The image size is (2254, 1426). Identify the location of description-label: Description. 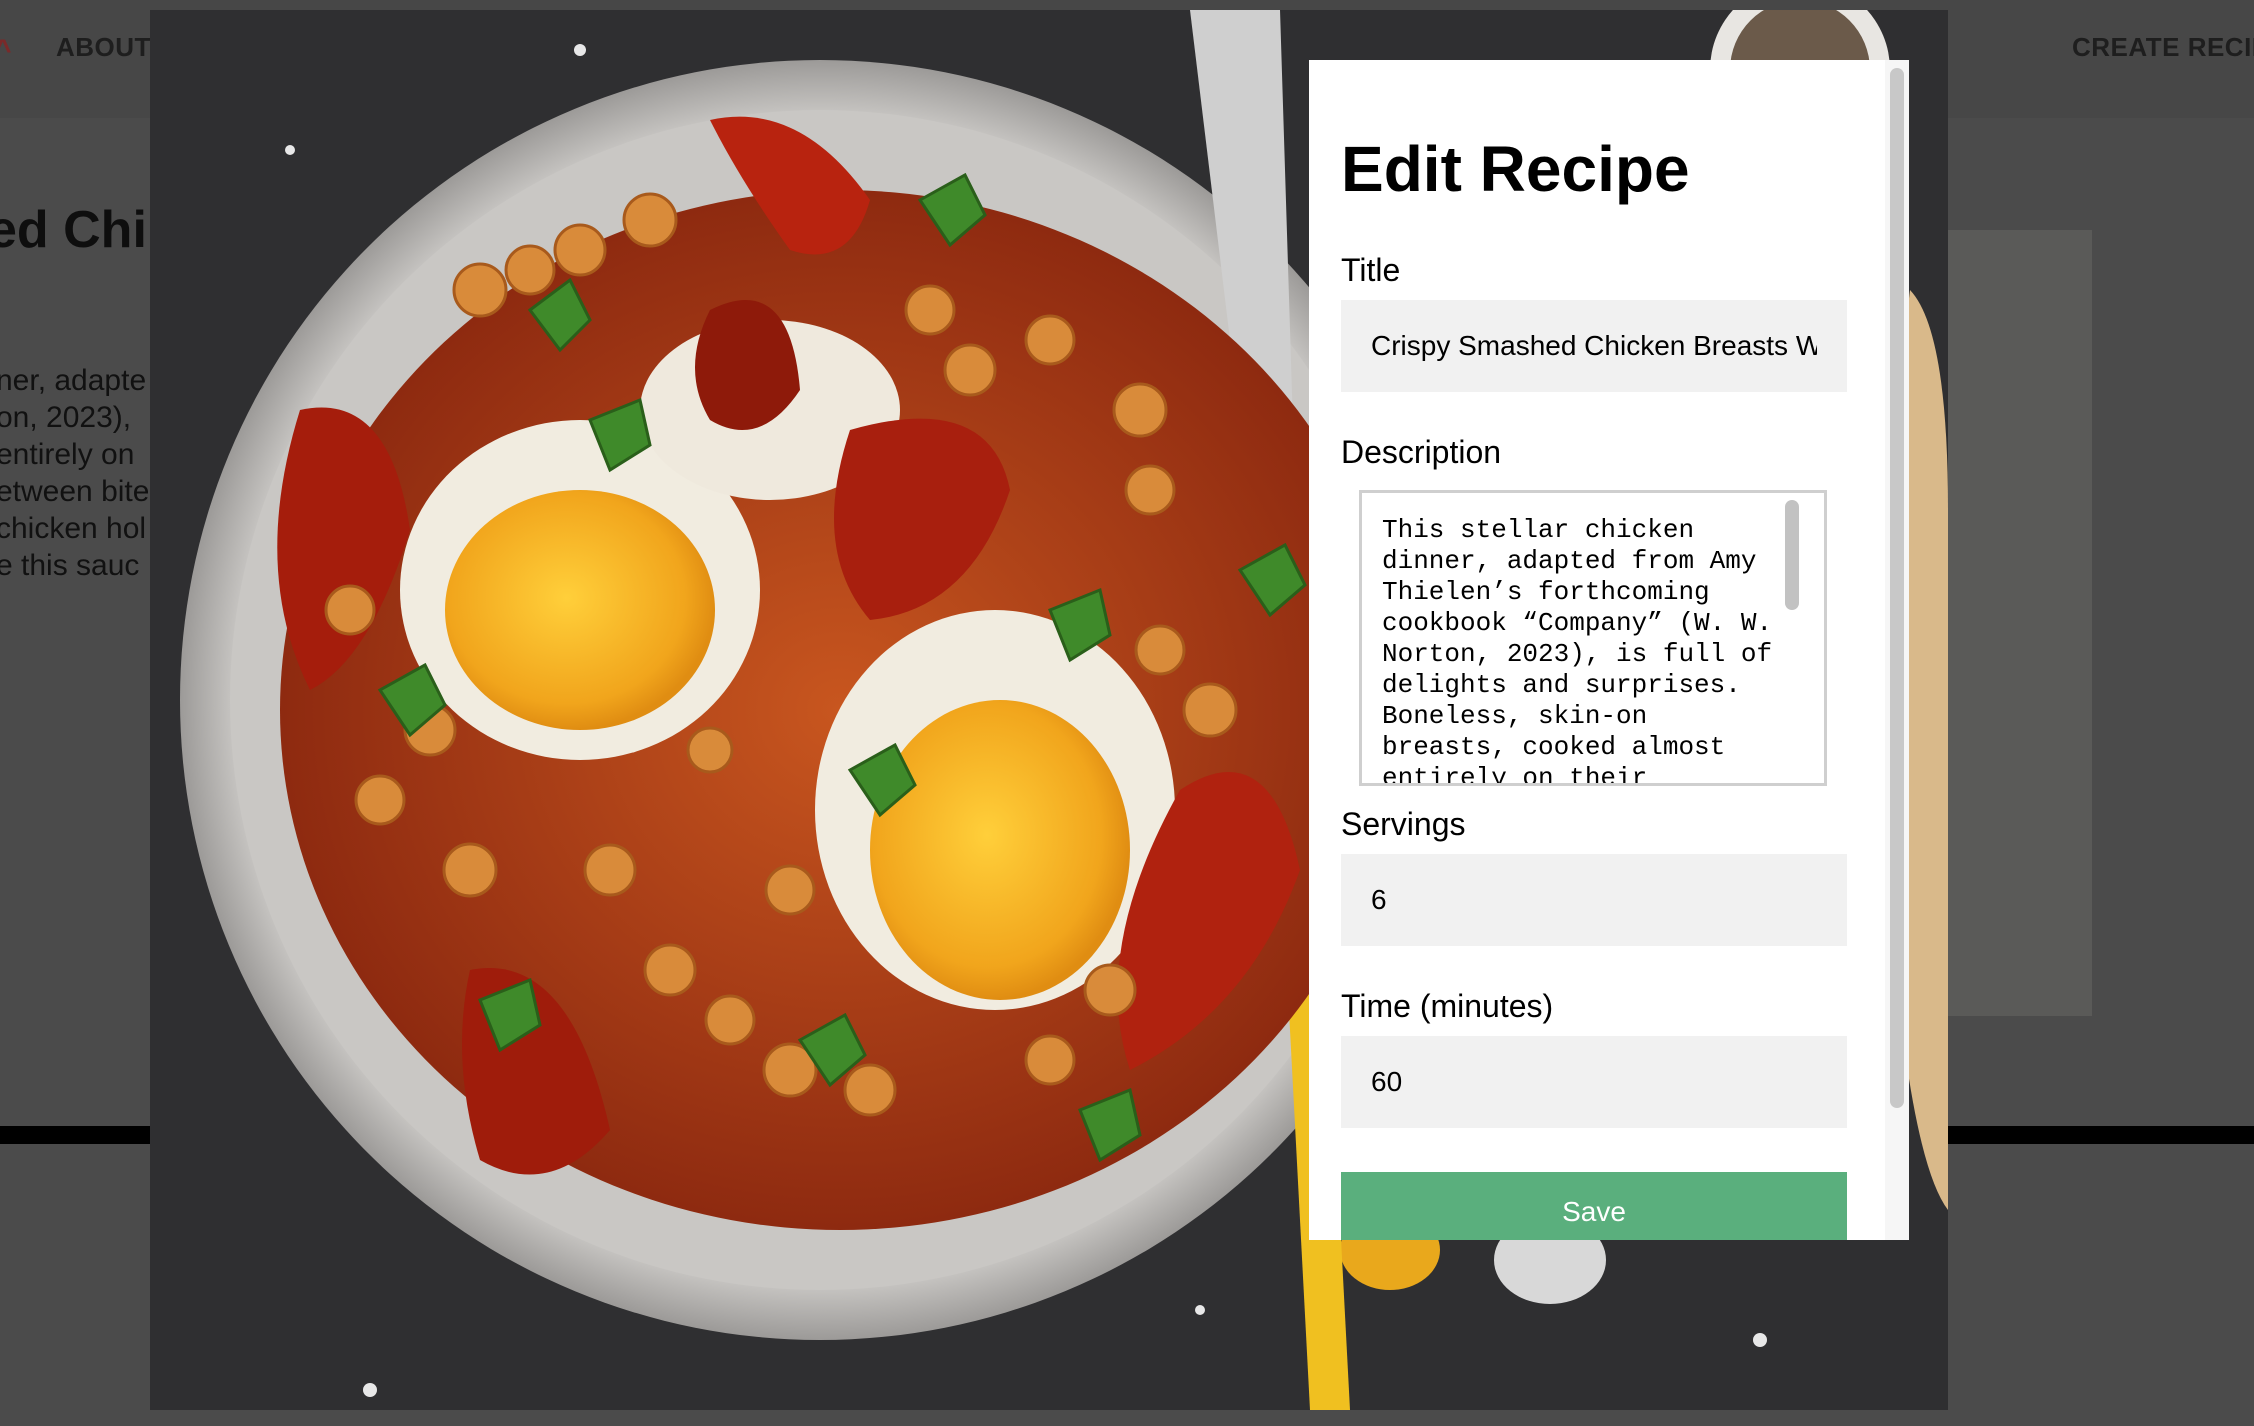
(1421, 452).